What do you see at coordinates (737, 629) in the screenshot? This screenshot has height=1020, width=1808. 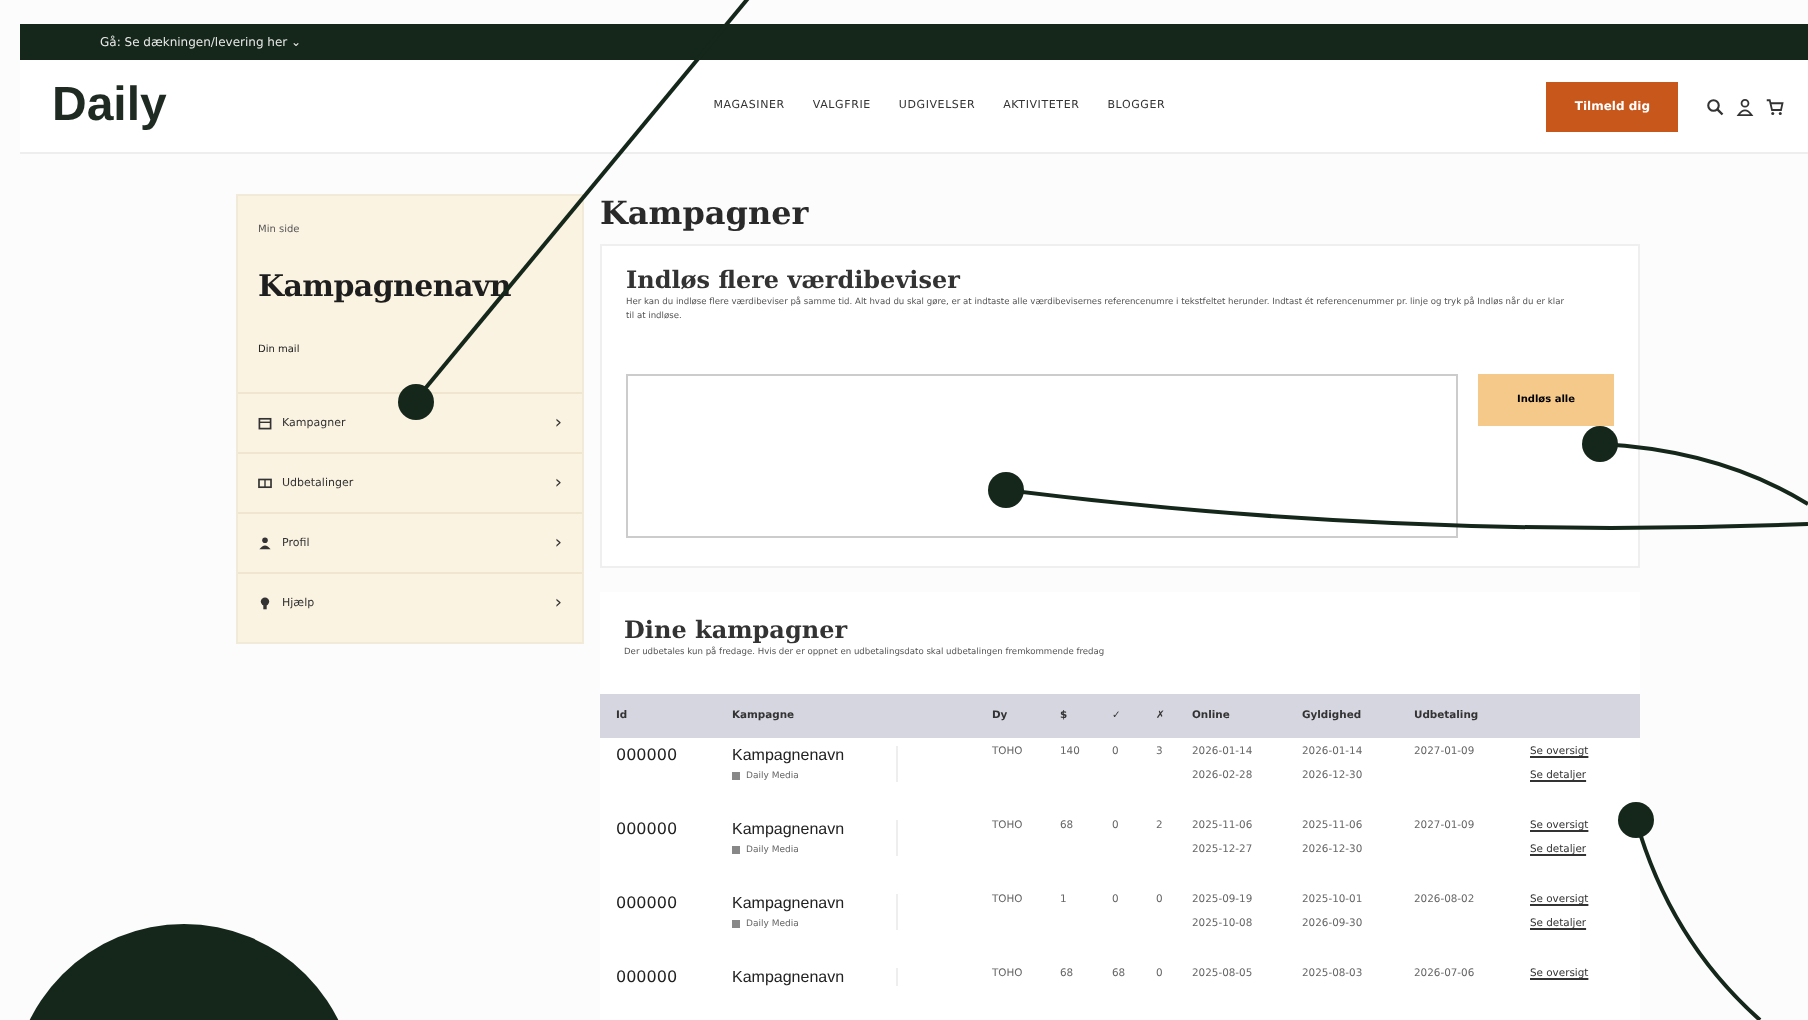 I see `section-title: Dine kampagner` at bounding box center [737, 629].